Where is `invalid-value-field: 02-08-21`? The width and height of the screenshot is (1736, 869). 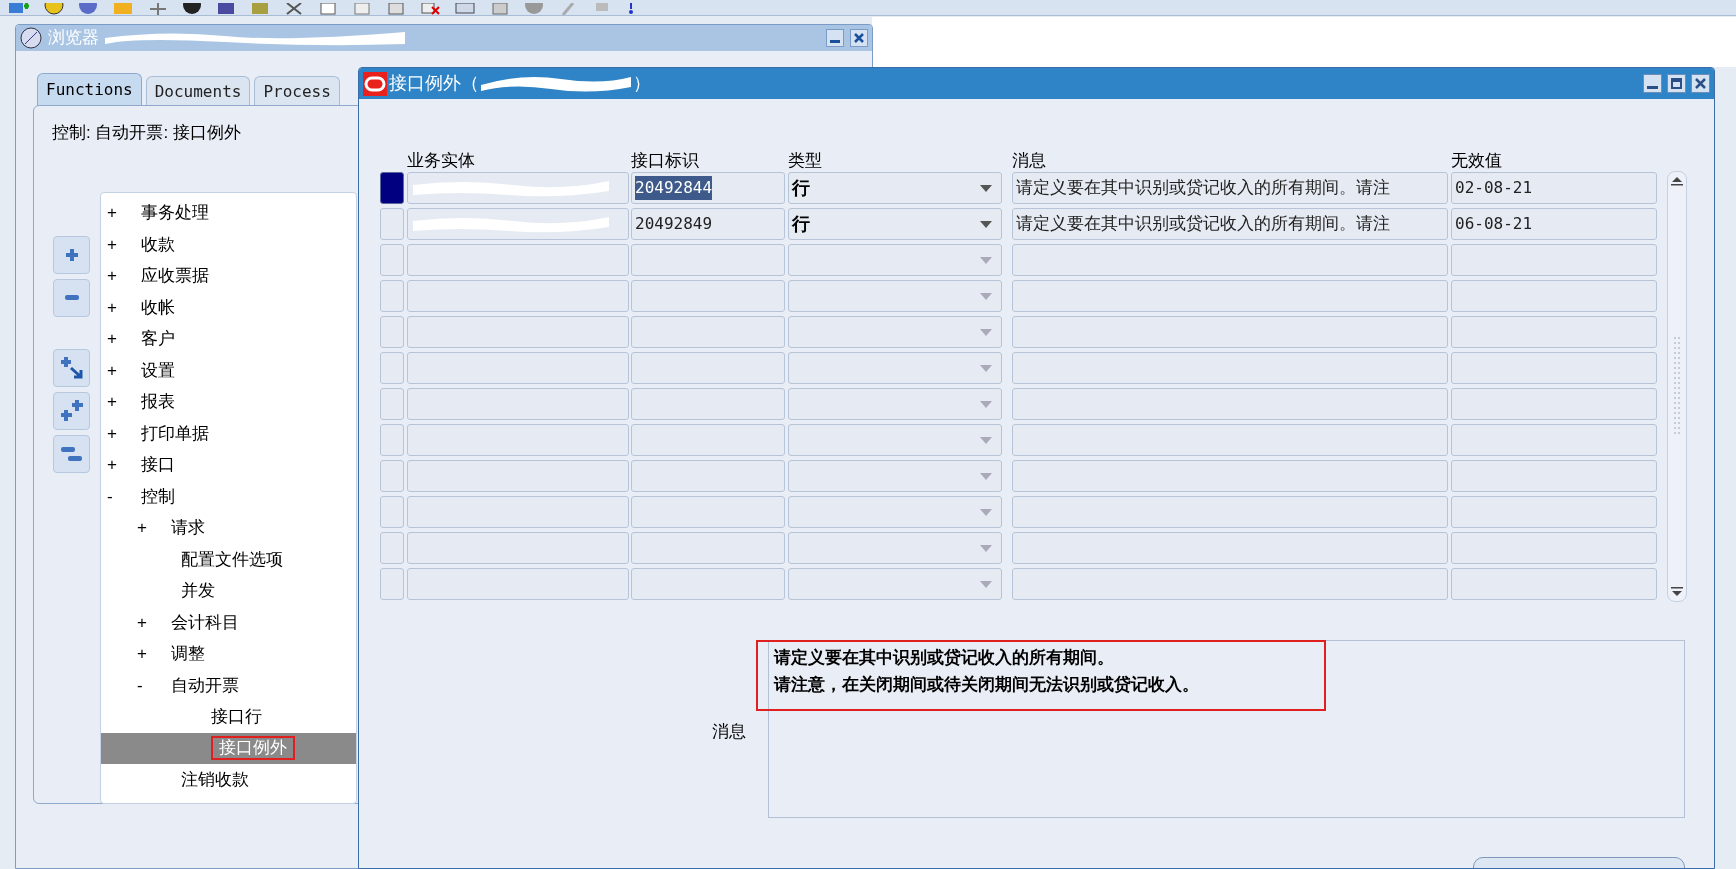
invalid-value-field: 02-08-21 is located at coordinates (1554, 188).